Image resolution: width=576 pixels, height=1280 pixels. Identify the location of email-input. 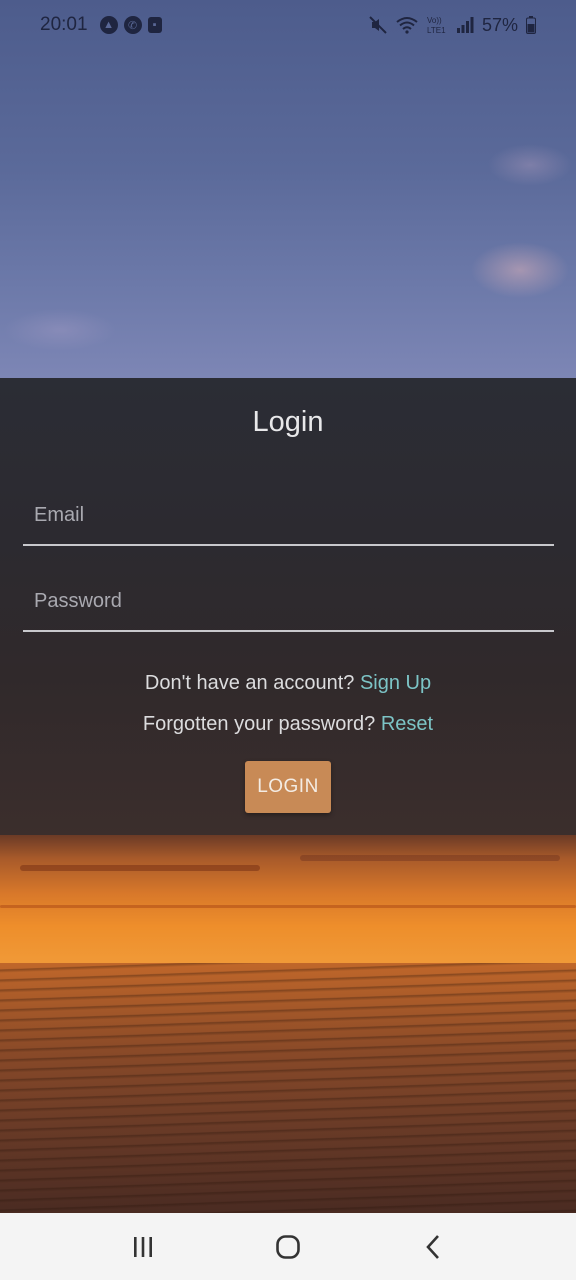
(288, 515).